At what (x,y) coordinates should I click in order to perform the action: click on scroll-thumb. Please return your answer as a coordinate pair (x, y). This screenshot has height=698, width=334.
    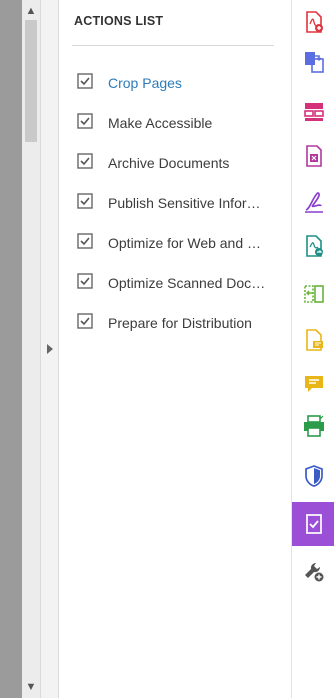
    Looking at the image, I should click on (31, 81).